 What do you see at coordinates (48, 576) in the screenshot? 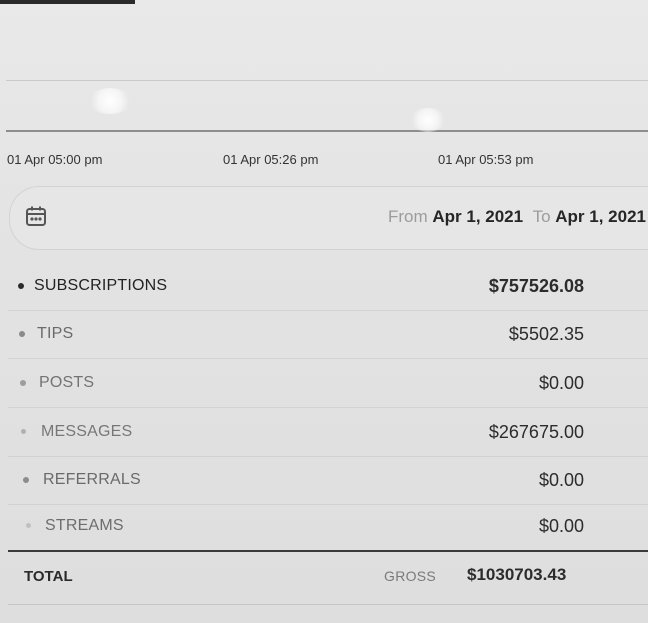
I see `total-label: TOTAL` at bounding box center [48, 576].